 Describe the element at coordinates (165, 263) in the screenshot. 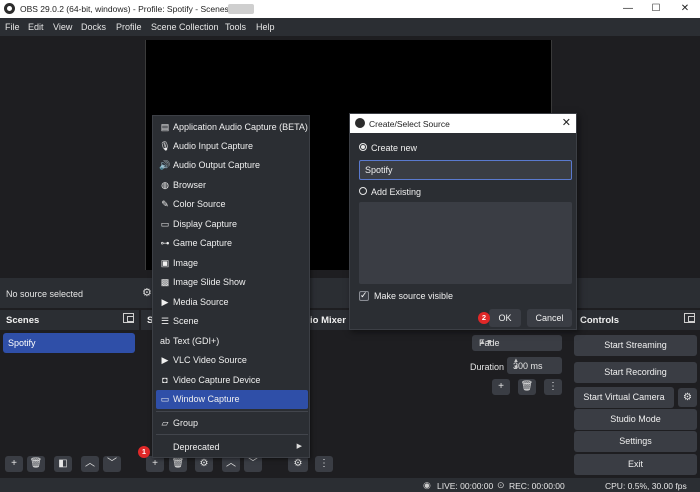

I see `image-icon: ▣` at that location.